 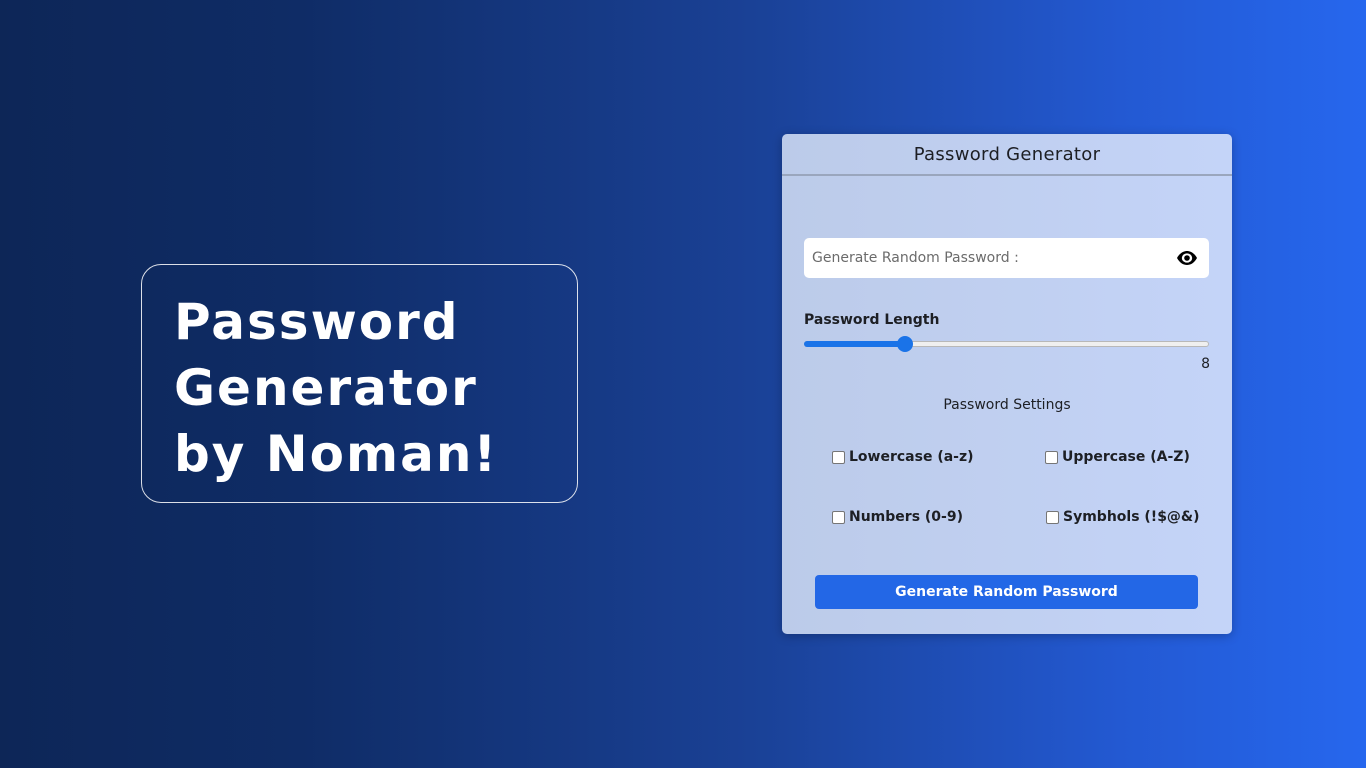 I want to click on numbers-checkbox, so click(x=838, y=517).